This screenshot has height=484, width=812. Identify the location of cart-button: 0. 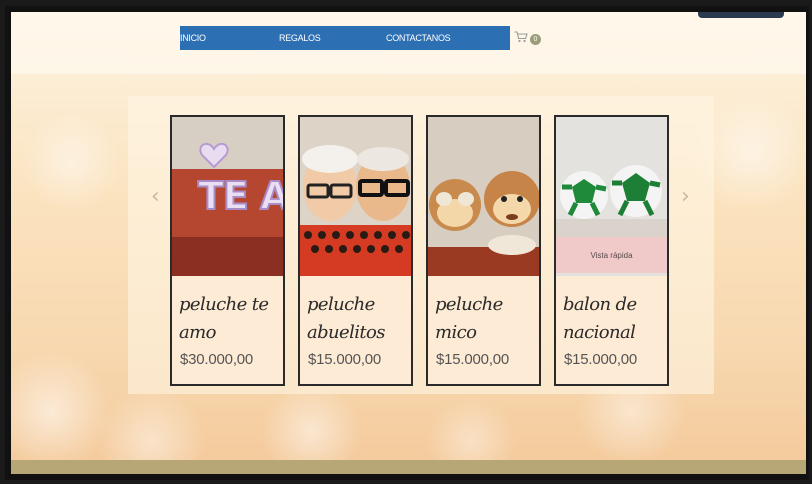
(527, 39).